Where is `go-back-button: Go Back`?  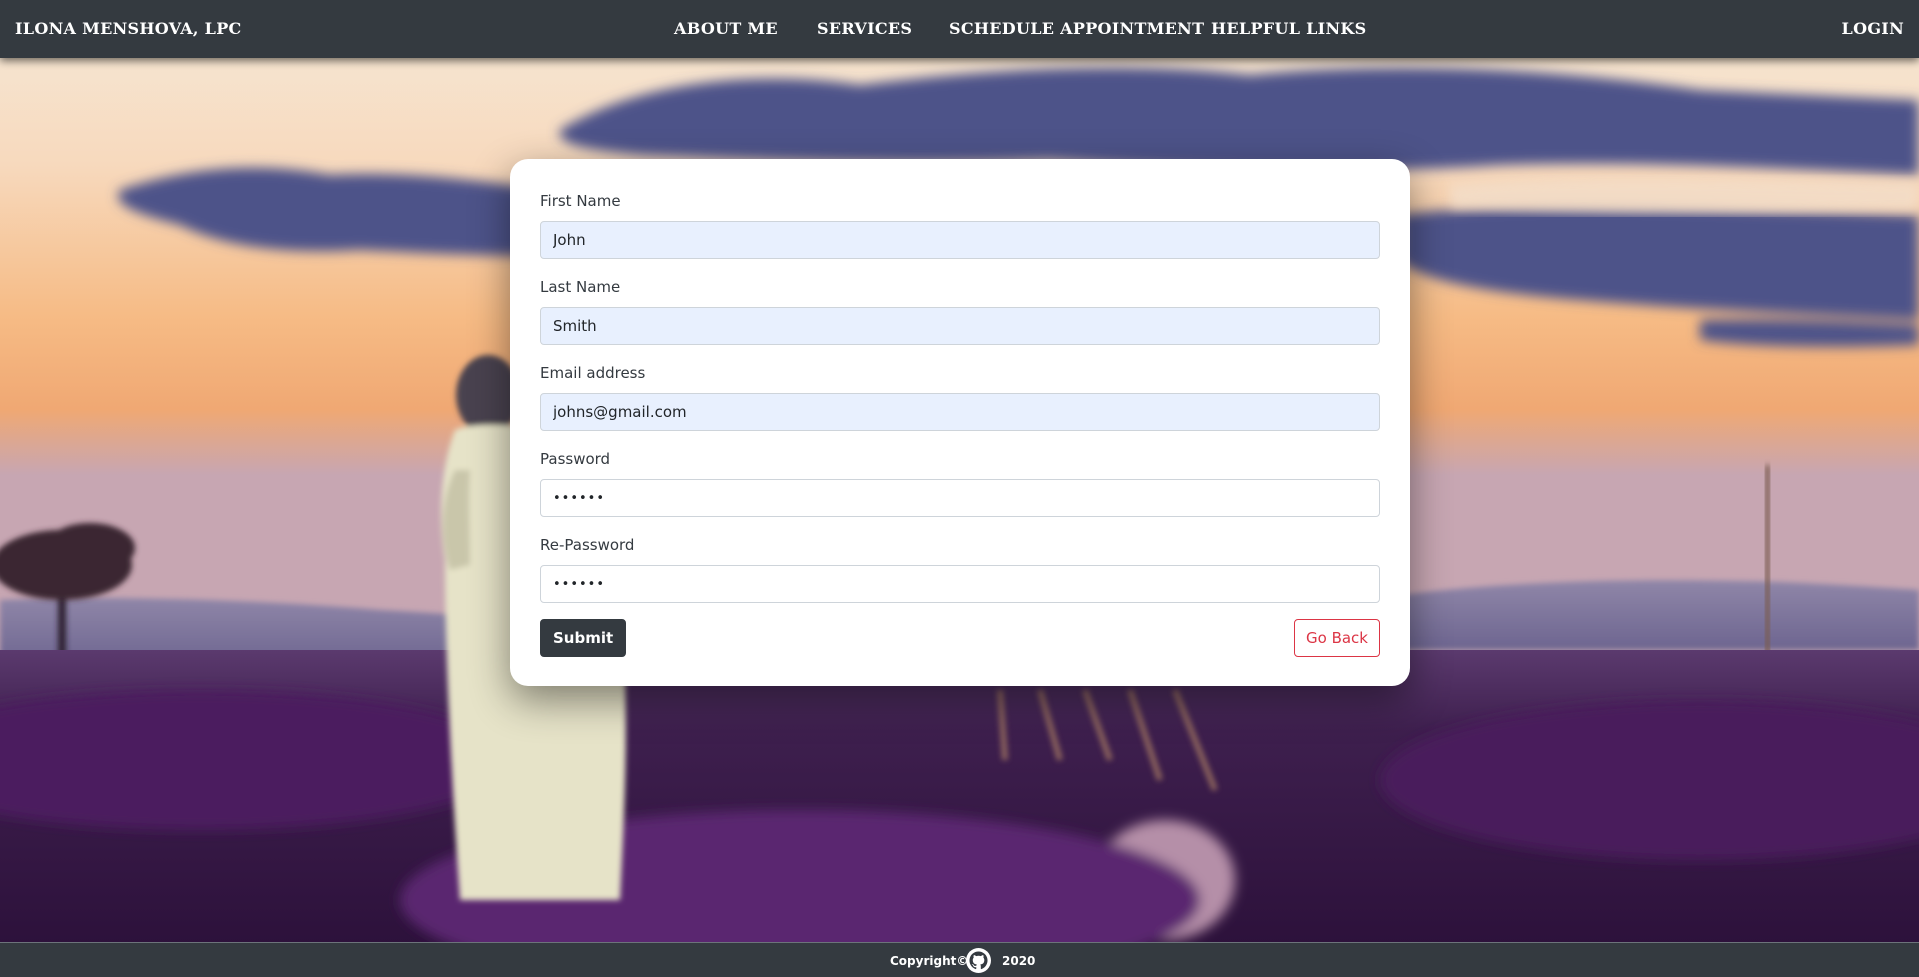
go-back-button: Go Back is located at coordinates (1337, 638).